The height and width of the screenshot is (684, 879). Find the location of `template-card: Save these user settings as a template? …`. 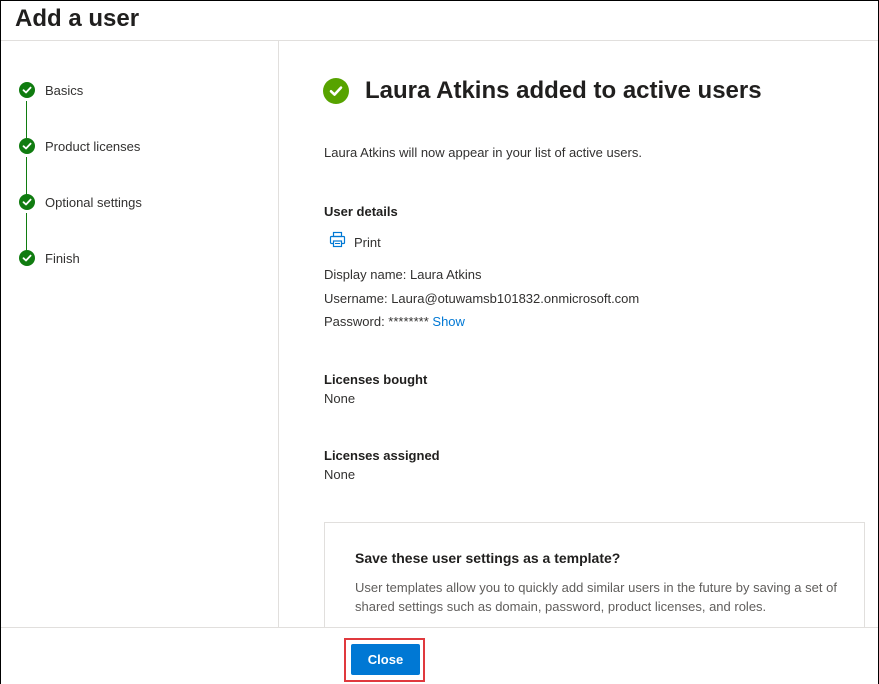

template-card: Save these user settings as a template? … is located at coordinates (594, 574).